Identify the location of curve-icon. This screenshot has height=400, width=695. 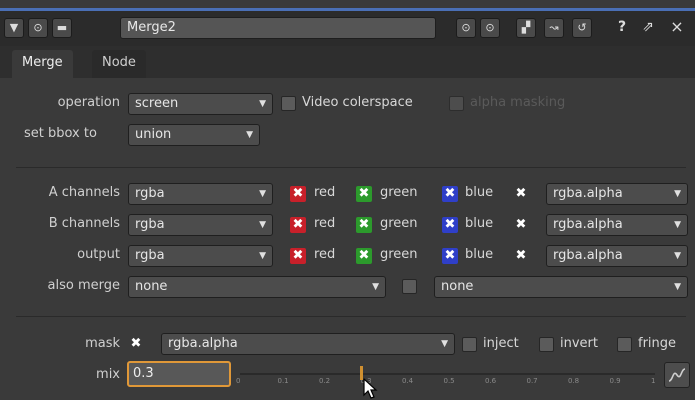
(677, 375).